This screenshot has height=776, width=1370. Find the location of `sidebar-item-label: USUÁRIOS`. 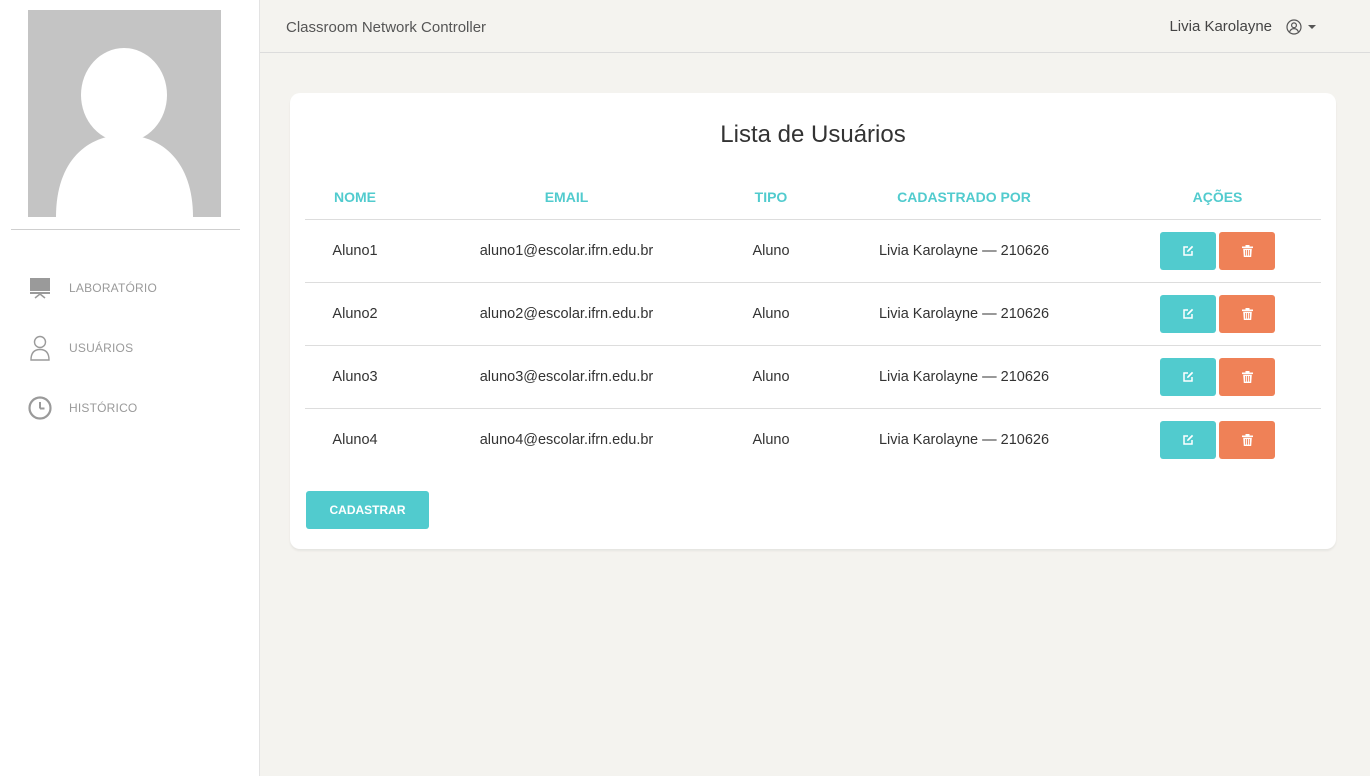

sidebar-item-label: USUÁRIOS is located at coordinates (101, 348).